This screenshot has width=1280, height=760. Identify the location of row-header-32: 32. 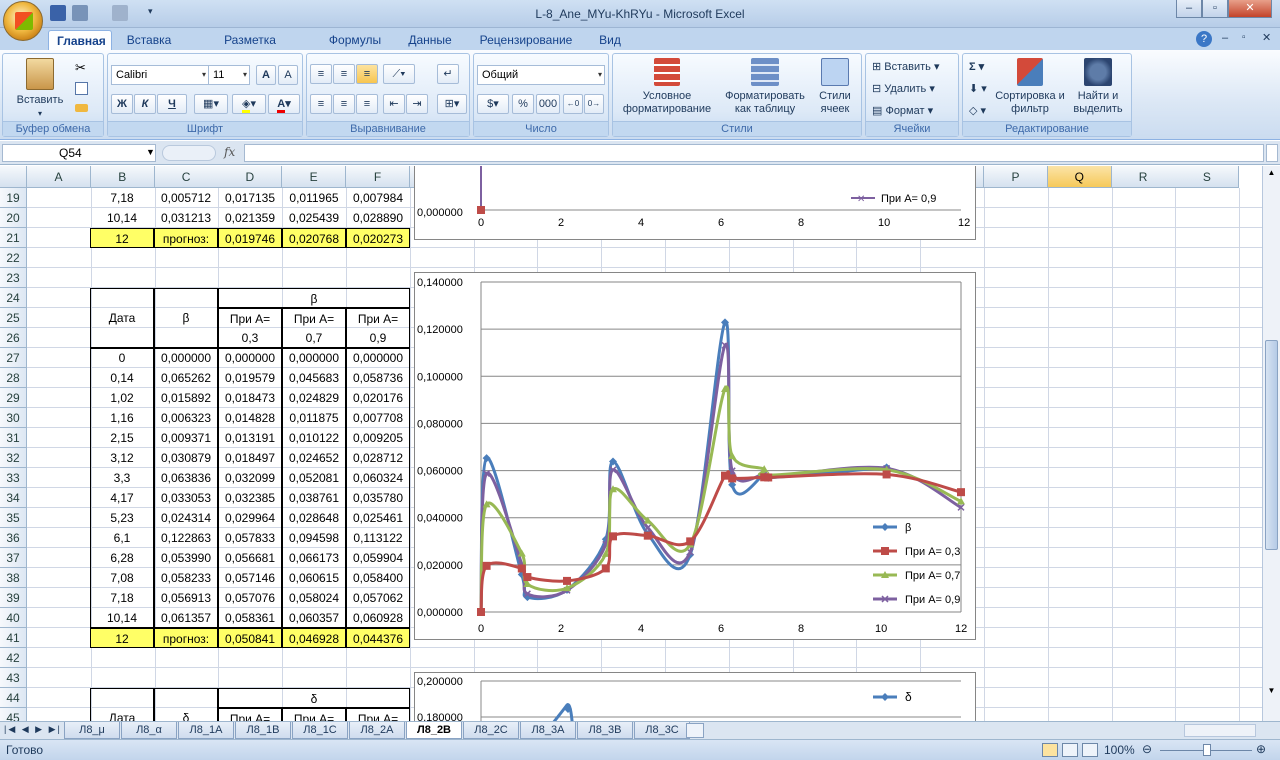
(13, 458).